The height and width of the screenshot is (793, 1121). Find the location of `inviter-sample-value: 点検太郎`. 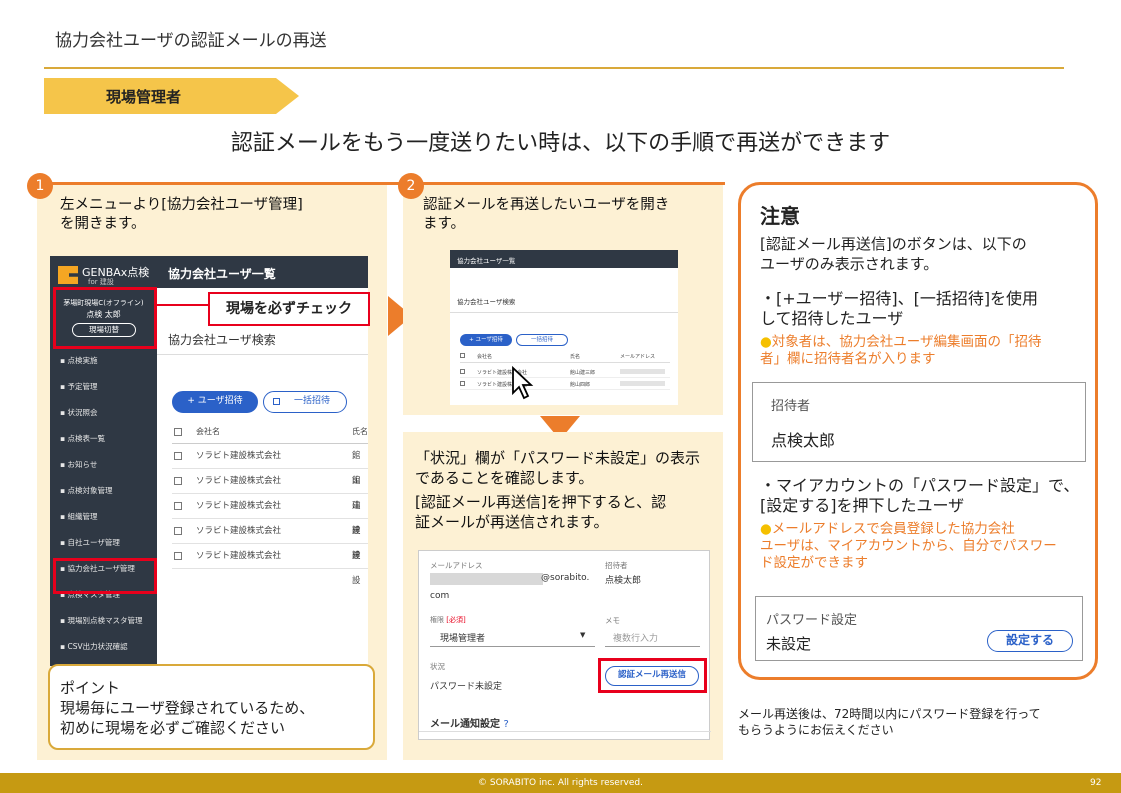

inviter-sample-value: 点検太郎 is located at coordinates (803, 440).